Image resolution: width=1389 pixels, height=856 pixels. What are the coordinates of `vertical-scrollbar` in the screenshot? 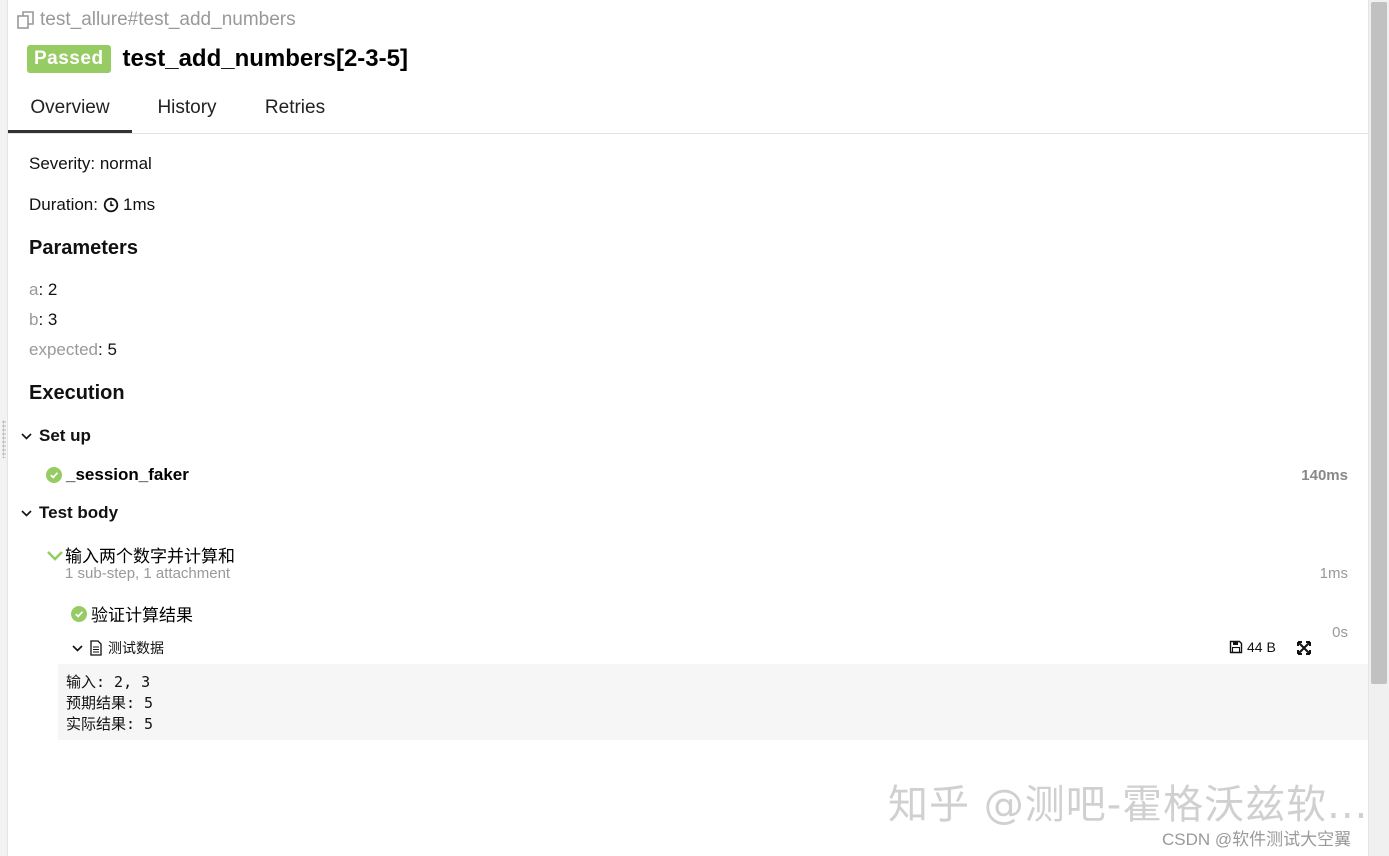 It's located at (1378, 428).